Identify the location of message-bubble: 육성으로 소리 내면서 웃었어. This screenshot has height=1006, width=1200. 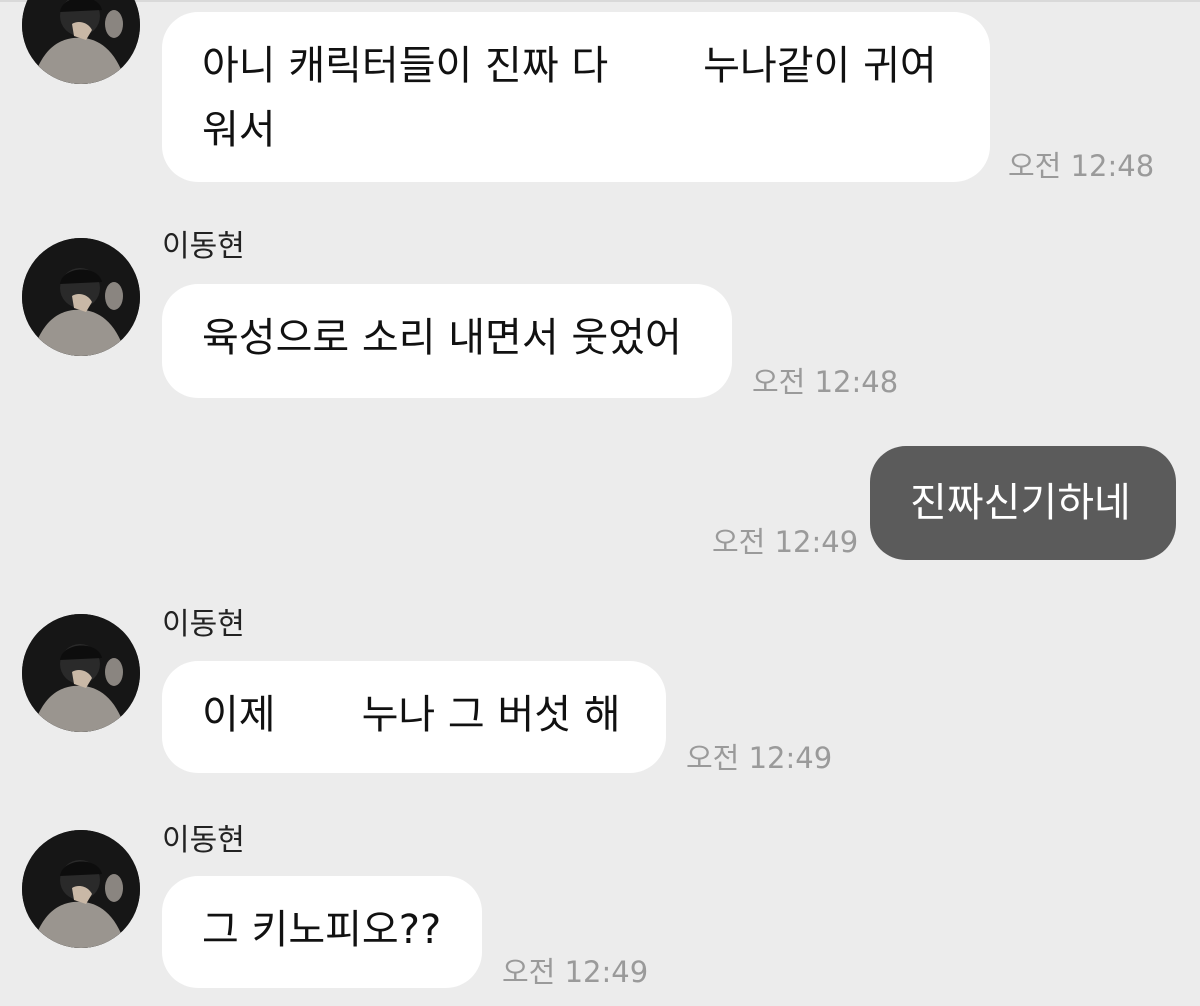
(447, 341).